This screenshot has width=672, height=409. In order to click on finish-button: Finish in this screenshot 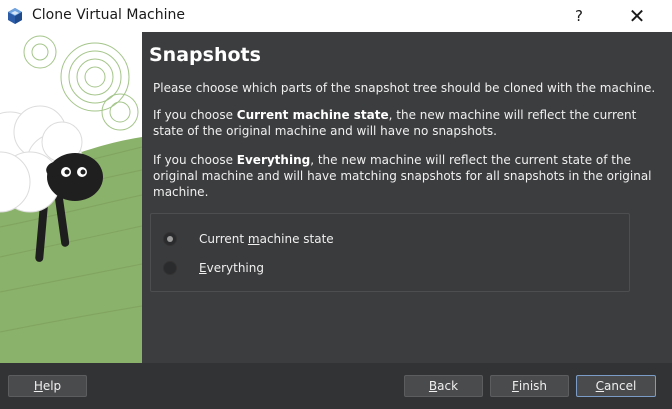, I will do `click(529, 386)`.